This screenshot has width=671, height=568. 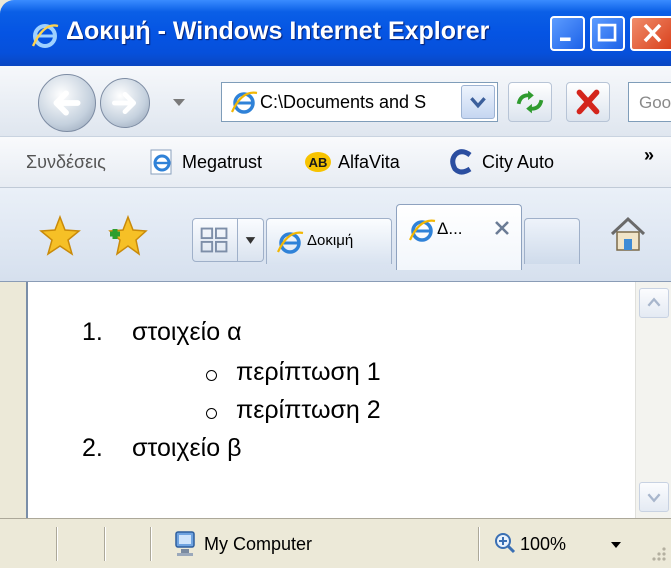 What do you see at coordinates (655, 102) in the screenshot?
I see `search-placeholder: Goo` at bounding box center [655, 102].